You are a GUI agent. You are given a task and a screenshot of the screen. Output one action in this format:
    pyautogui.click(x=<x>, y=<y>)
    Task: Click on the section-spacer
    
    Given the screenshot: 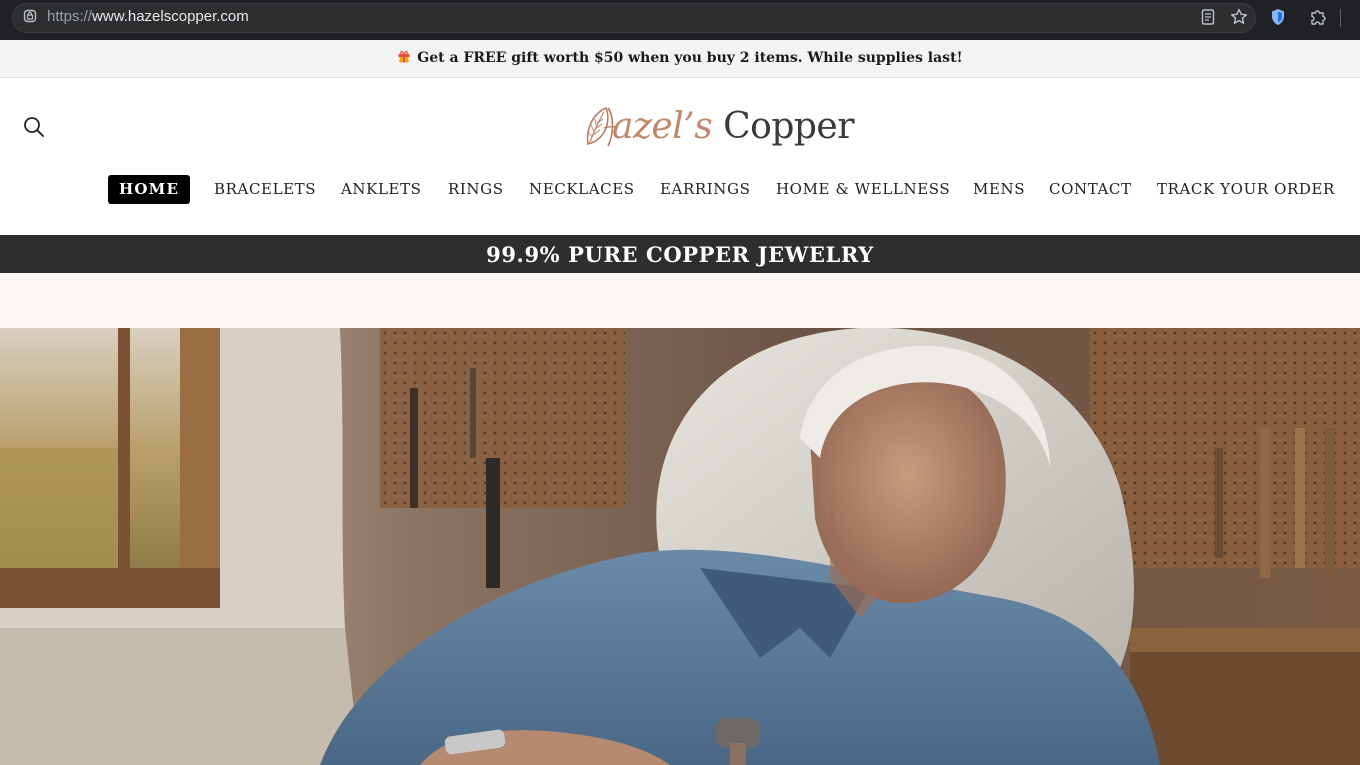 What is the action you would take?
    pyautogui.click(x=680, y=300)
    